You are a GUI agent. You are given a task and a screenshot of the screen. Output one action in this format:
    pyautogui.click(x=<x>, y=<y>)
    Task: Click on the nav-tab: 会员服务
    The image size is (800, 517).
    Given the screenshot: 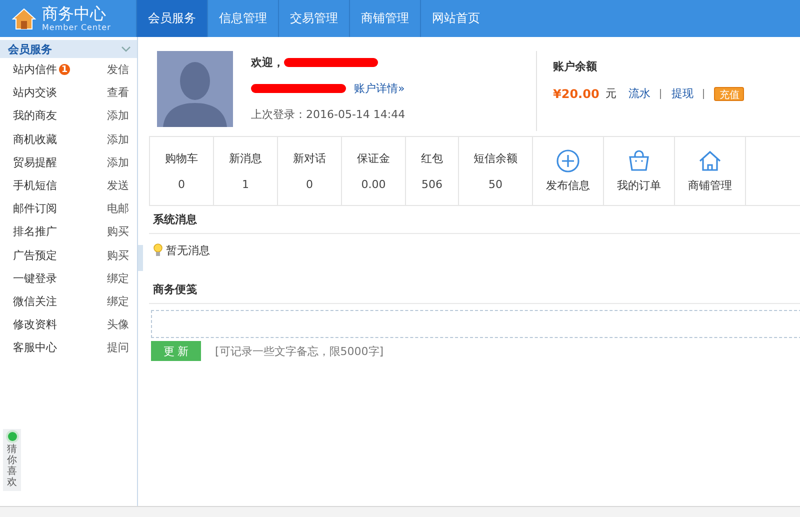 What is the action you would take?
    pyautogui.click(x=171, y=18)
    